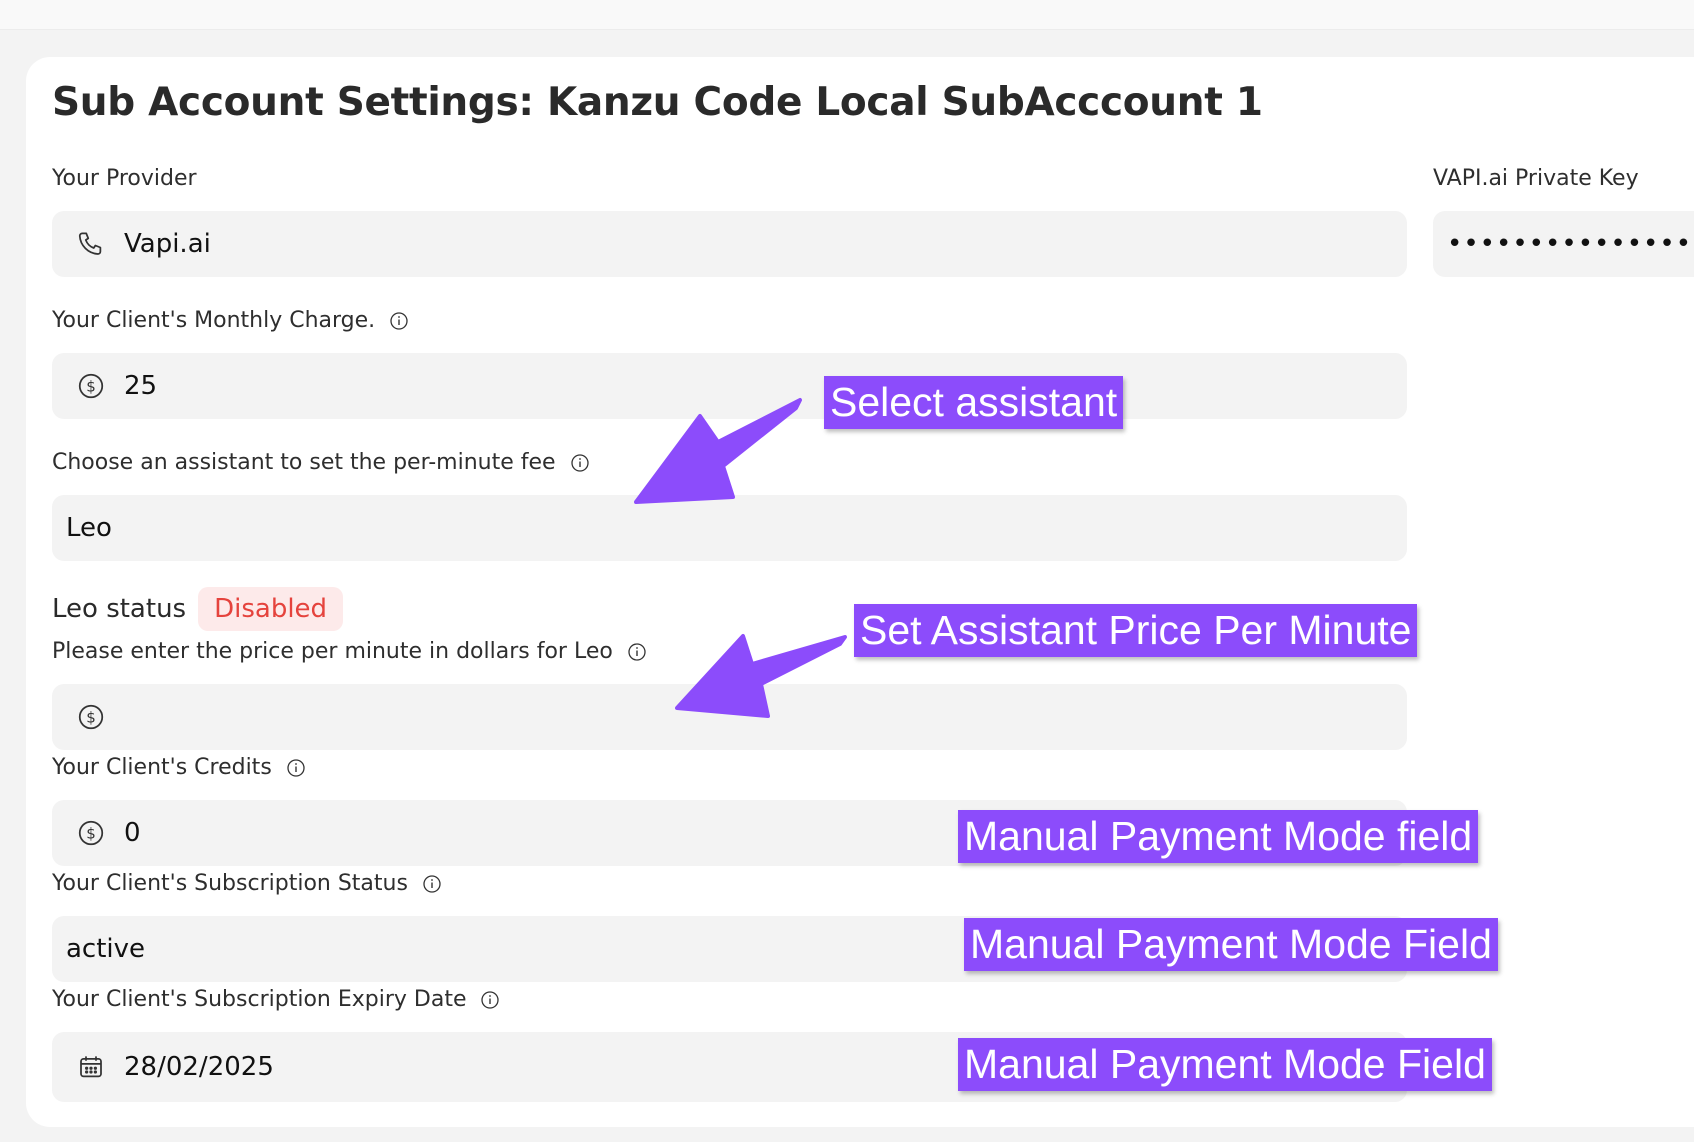 This screenshot has width=1694, height=1142. What do you see at coordinates (1218, 836) in the screenshot?
I see `callout-manual-payment-1: Manual Payment Mode field` at bounding box center [1218, 836].